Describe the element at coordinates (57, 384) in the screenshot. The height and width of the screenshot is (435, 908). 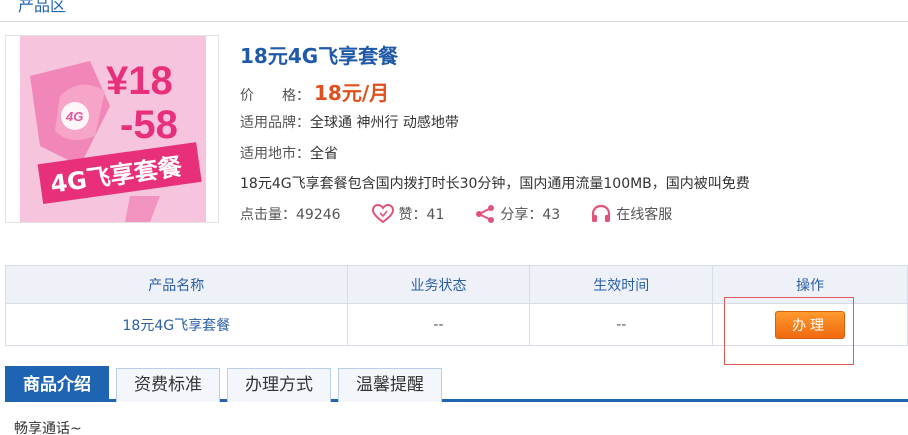
I see `tab-product-intro: 商品介绍` at that location.